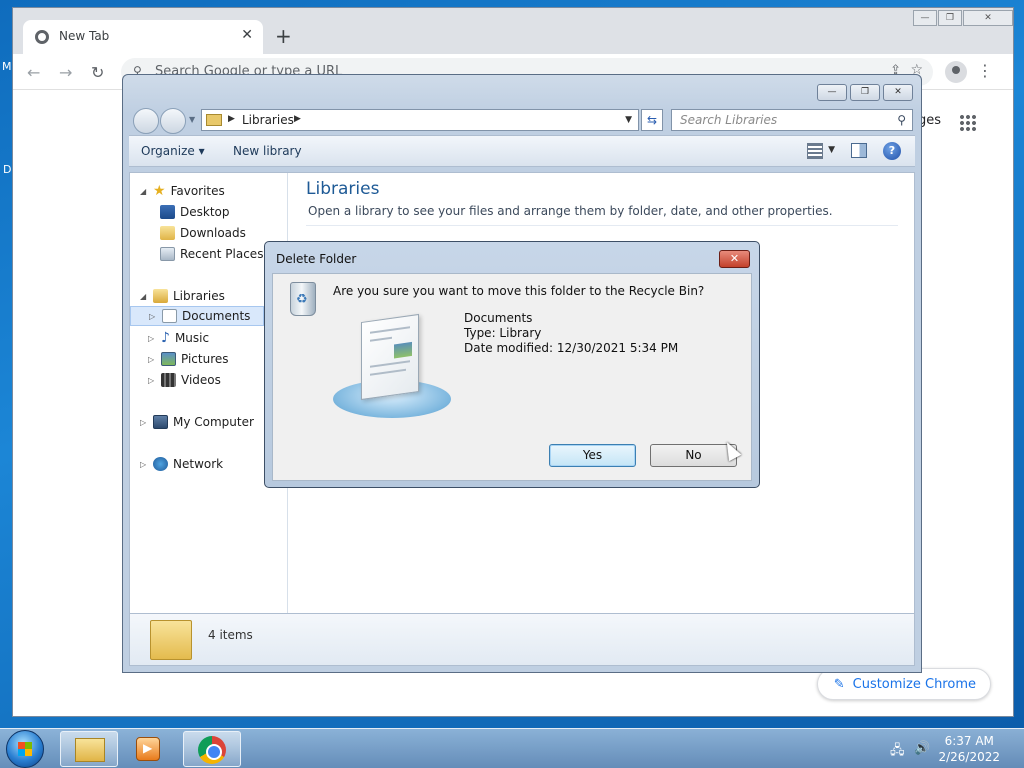 The width and height of the screenshot is (1024, 768). I want to click on address-bar: ▶ Libraries ▶ ▼, so click(420, 120).